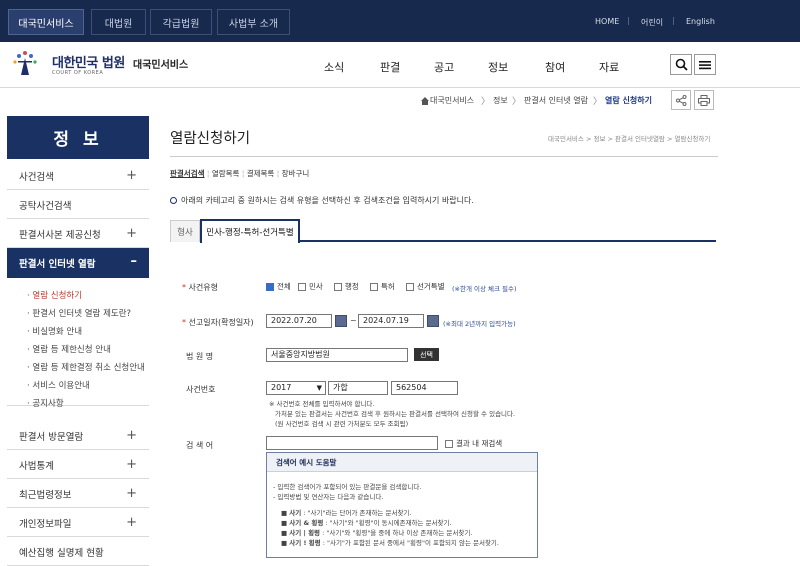 This screenshot has width=800, height=566. What do you see at coordinates (69, 349) in the screenshot?
I see `submenu-restrict: · 열람 등 제한신청 안내` at bounding box center [69, 349].